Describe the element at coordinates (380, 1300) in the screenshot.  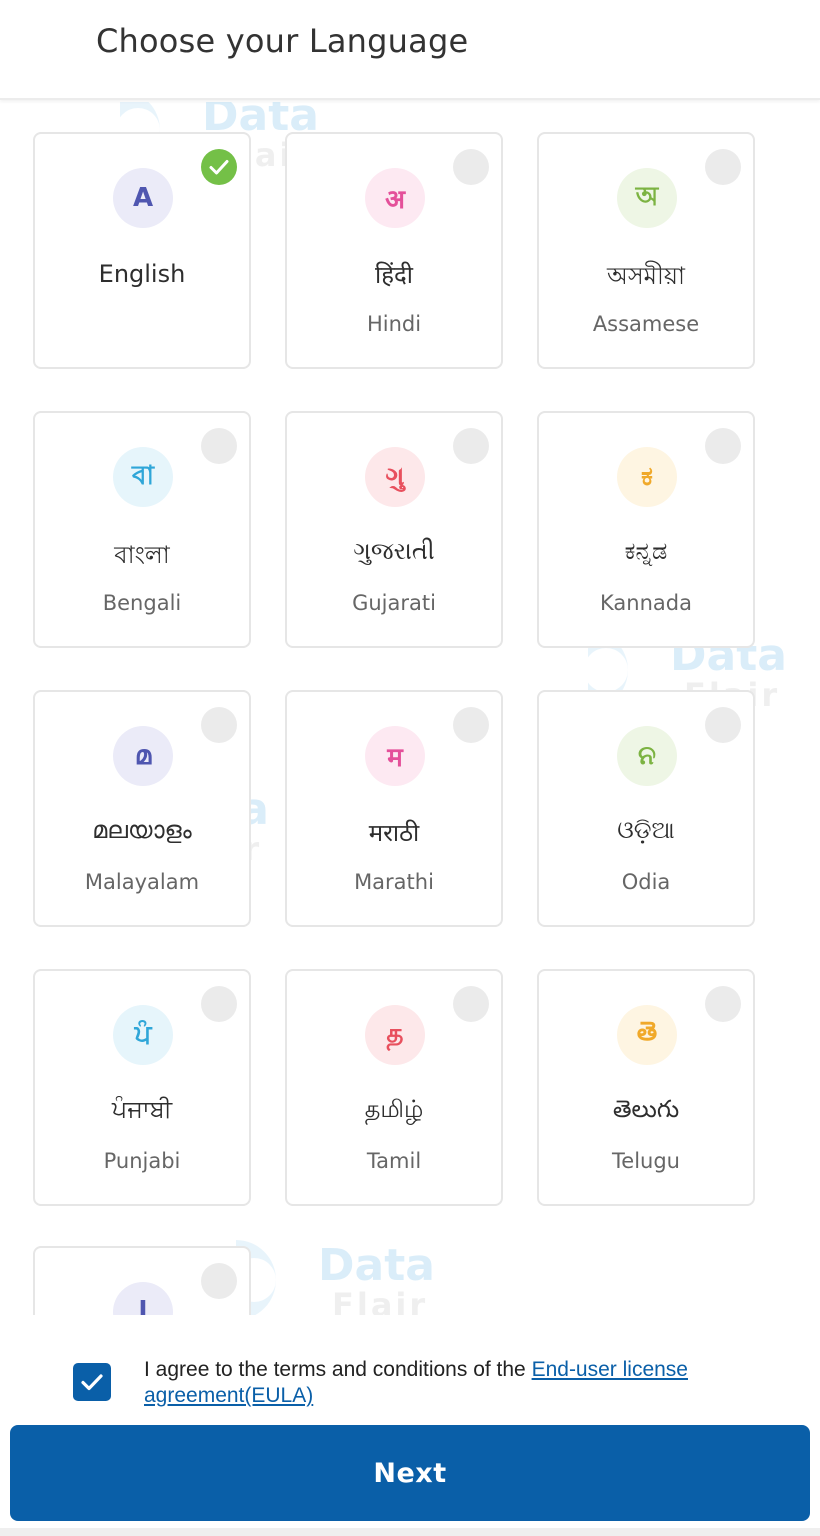
I see `watermark-flair-text: Flair` at that location.